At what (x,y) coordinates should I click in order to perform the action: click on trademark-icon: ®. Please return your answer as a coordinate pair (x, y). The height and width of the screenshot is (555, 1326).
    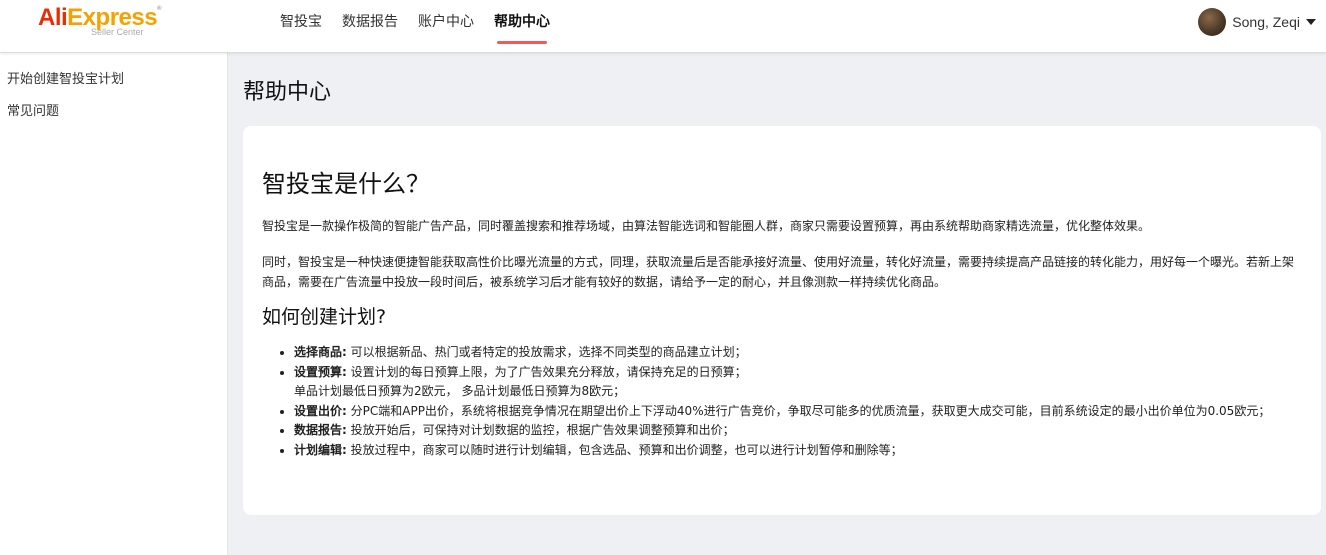
    Looking at the image, I should click on (159, 9).